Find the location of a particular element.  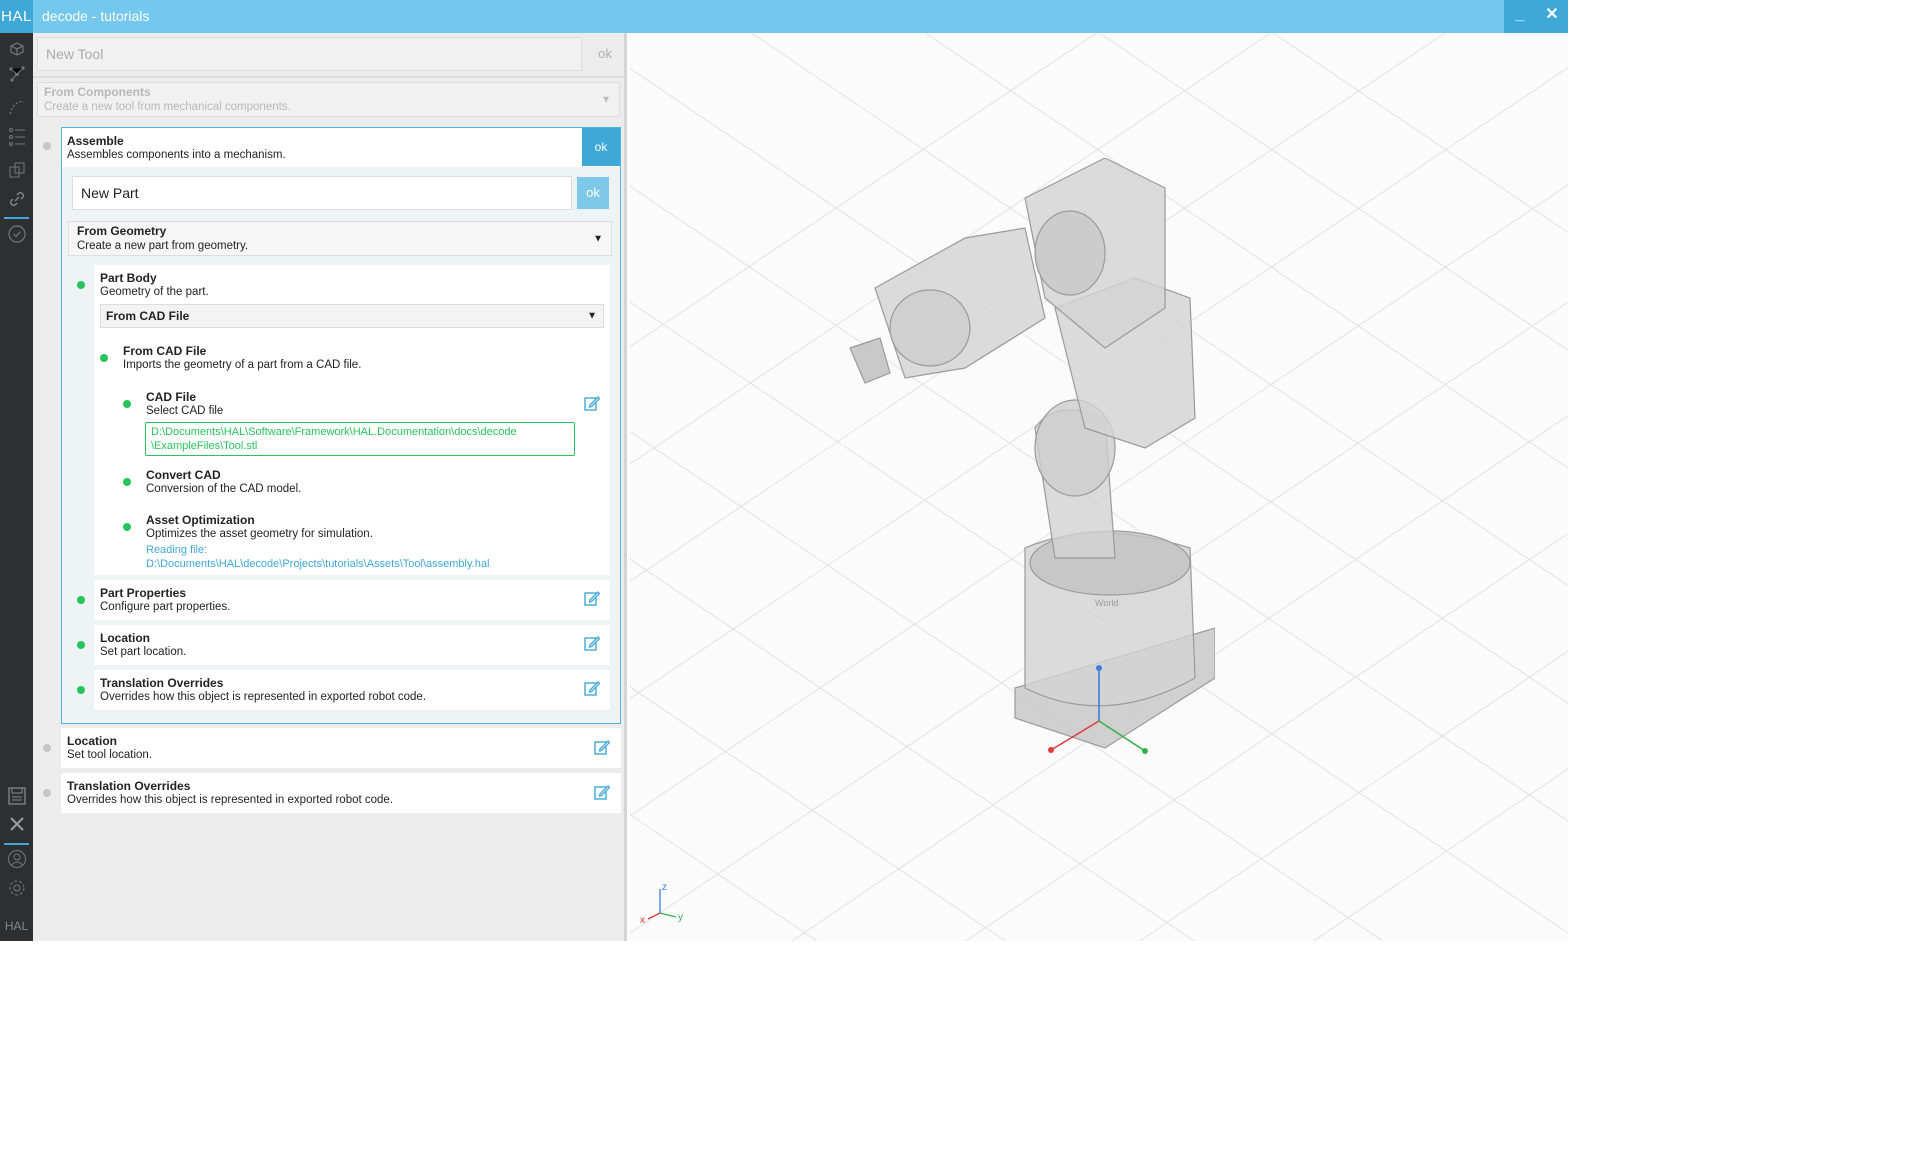

part-body-source-select: From CAD File ▼ is located at coordinates (352, 316).